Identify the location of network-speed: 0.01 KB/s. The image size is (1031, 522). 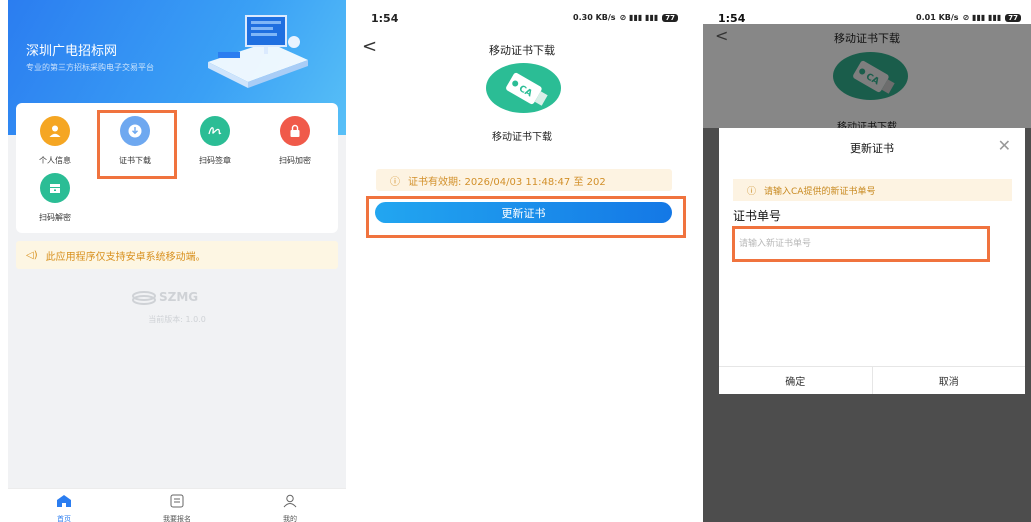
(937, 17).